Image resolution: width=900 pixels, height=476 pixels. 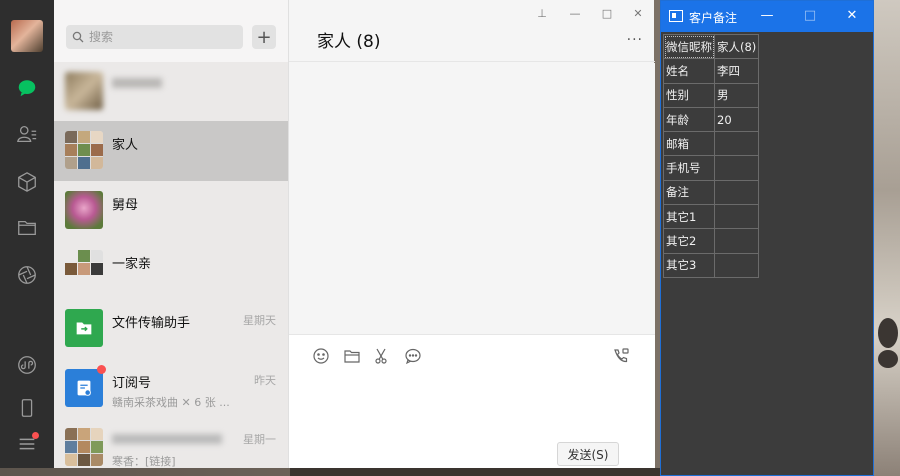 What do you see at coordinates (689, 119) in the screenshot?
I see `notes-field-label: 年龄` at bounding box center [689, 119].